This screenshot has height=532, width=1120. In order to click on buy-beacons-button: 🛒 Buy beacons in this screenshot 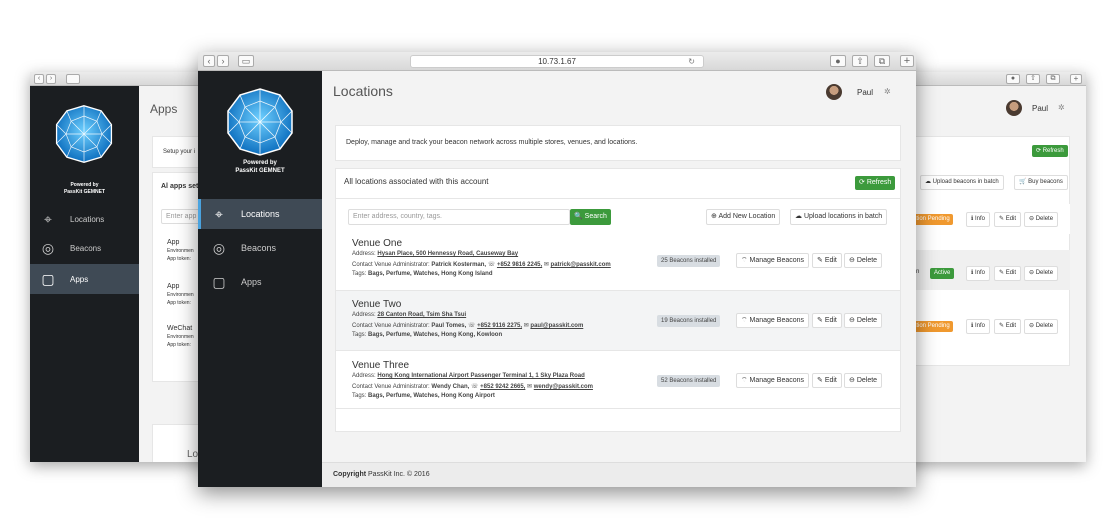, I will do `click(1041, 182)`.